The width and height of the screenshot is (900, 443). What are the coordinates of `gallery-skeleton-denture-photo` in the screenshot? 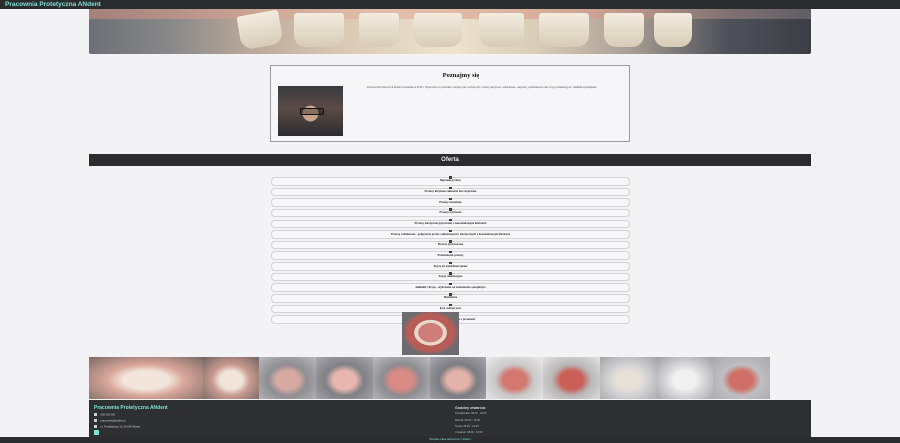 It's located at (401, 378).